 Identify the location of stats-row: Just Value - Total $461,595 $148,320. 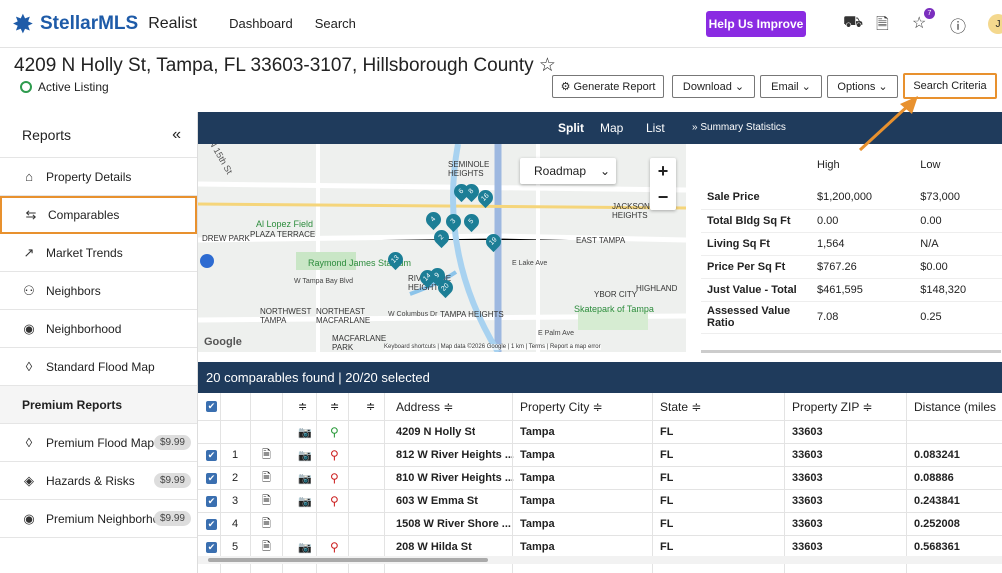
(851, 290).